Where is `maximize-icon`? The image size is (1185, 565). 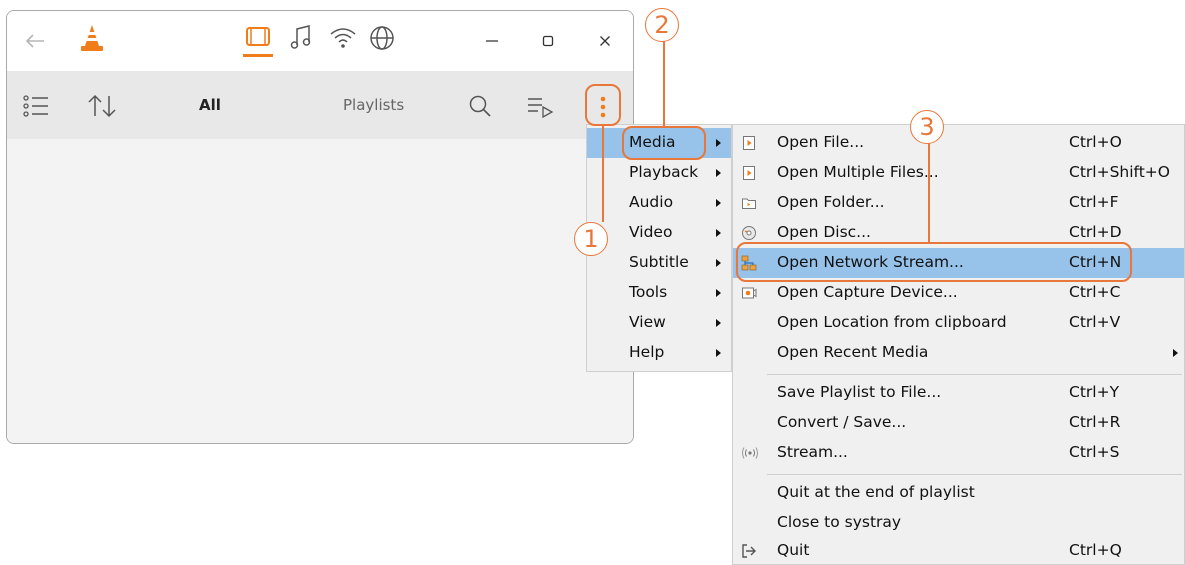
maximize-icon is located at coordinates (548, 41).